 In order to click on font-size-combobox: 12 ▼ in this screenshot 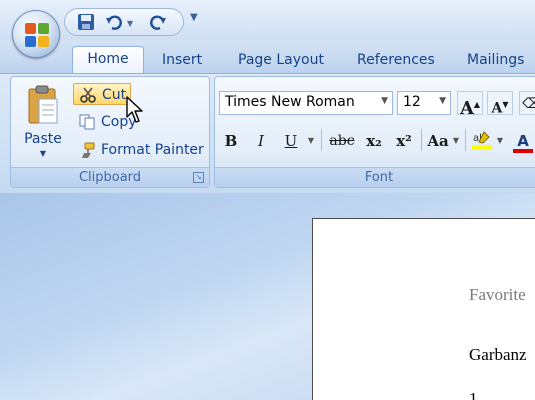, I will do `click(424, 103)`.